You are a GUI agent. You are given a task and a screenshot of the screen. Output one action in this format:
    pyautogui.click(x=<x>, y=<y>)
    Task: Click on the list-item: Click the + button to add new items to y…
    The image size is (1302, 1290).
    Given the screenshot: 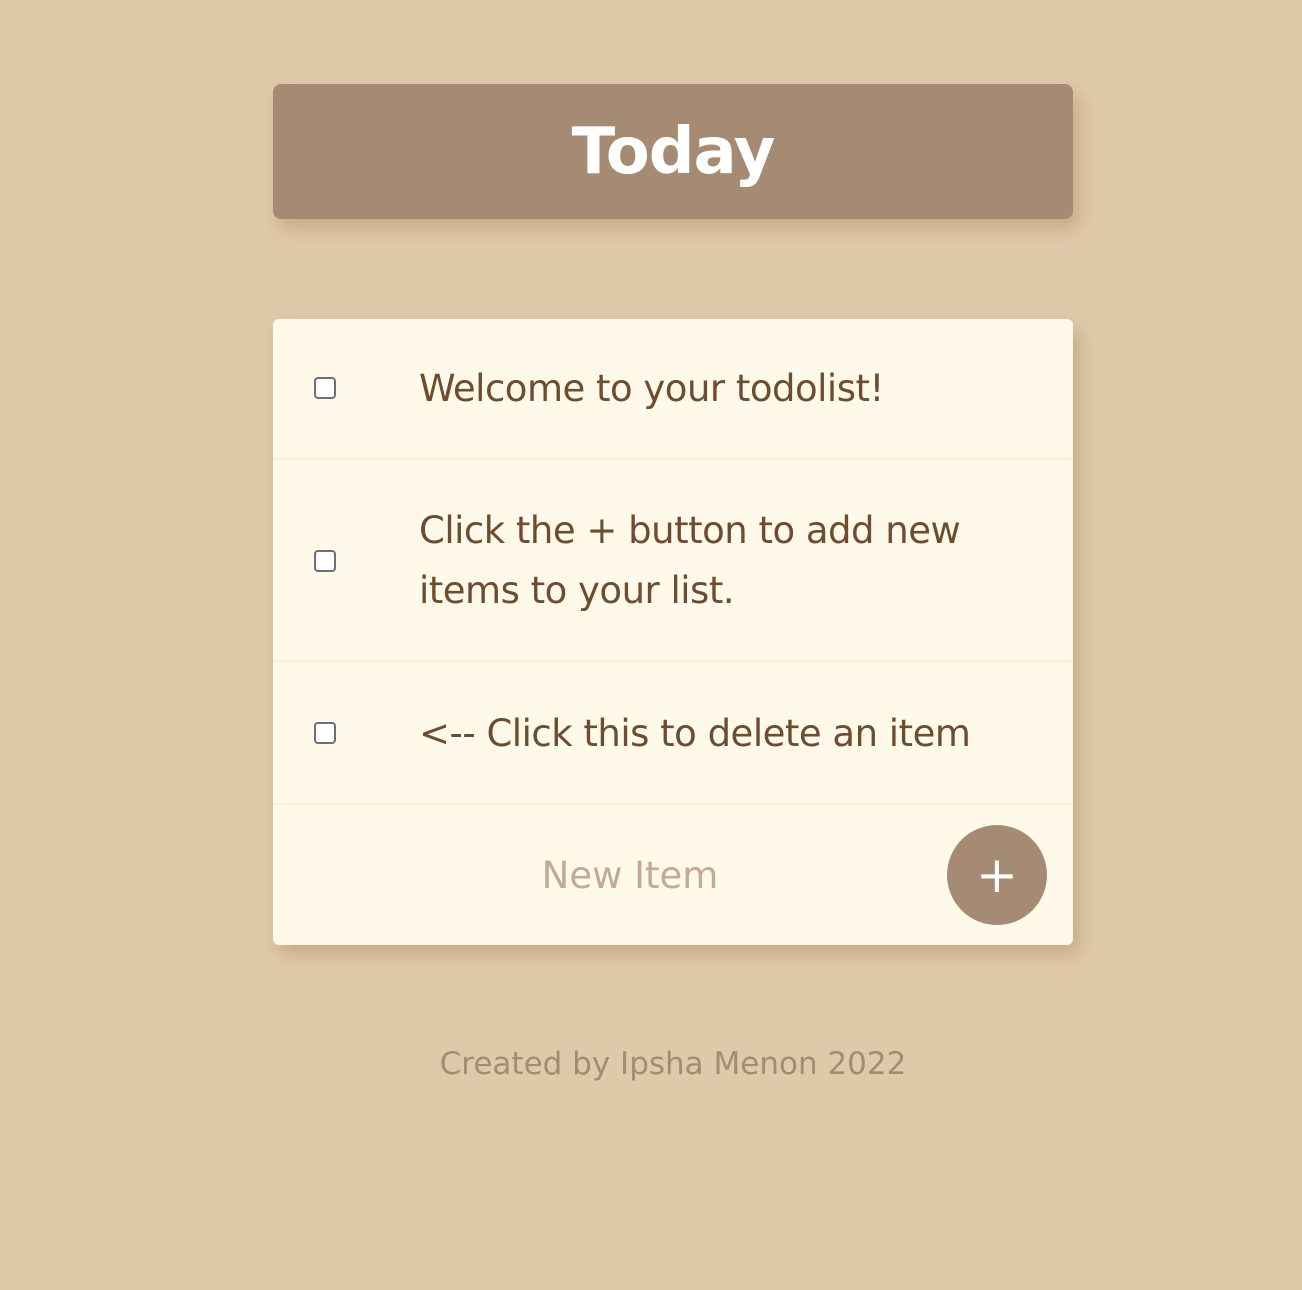 What is the action you would take?
    pyautogui.click(x=673, y=561)
    